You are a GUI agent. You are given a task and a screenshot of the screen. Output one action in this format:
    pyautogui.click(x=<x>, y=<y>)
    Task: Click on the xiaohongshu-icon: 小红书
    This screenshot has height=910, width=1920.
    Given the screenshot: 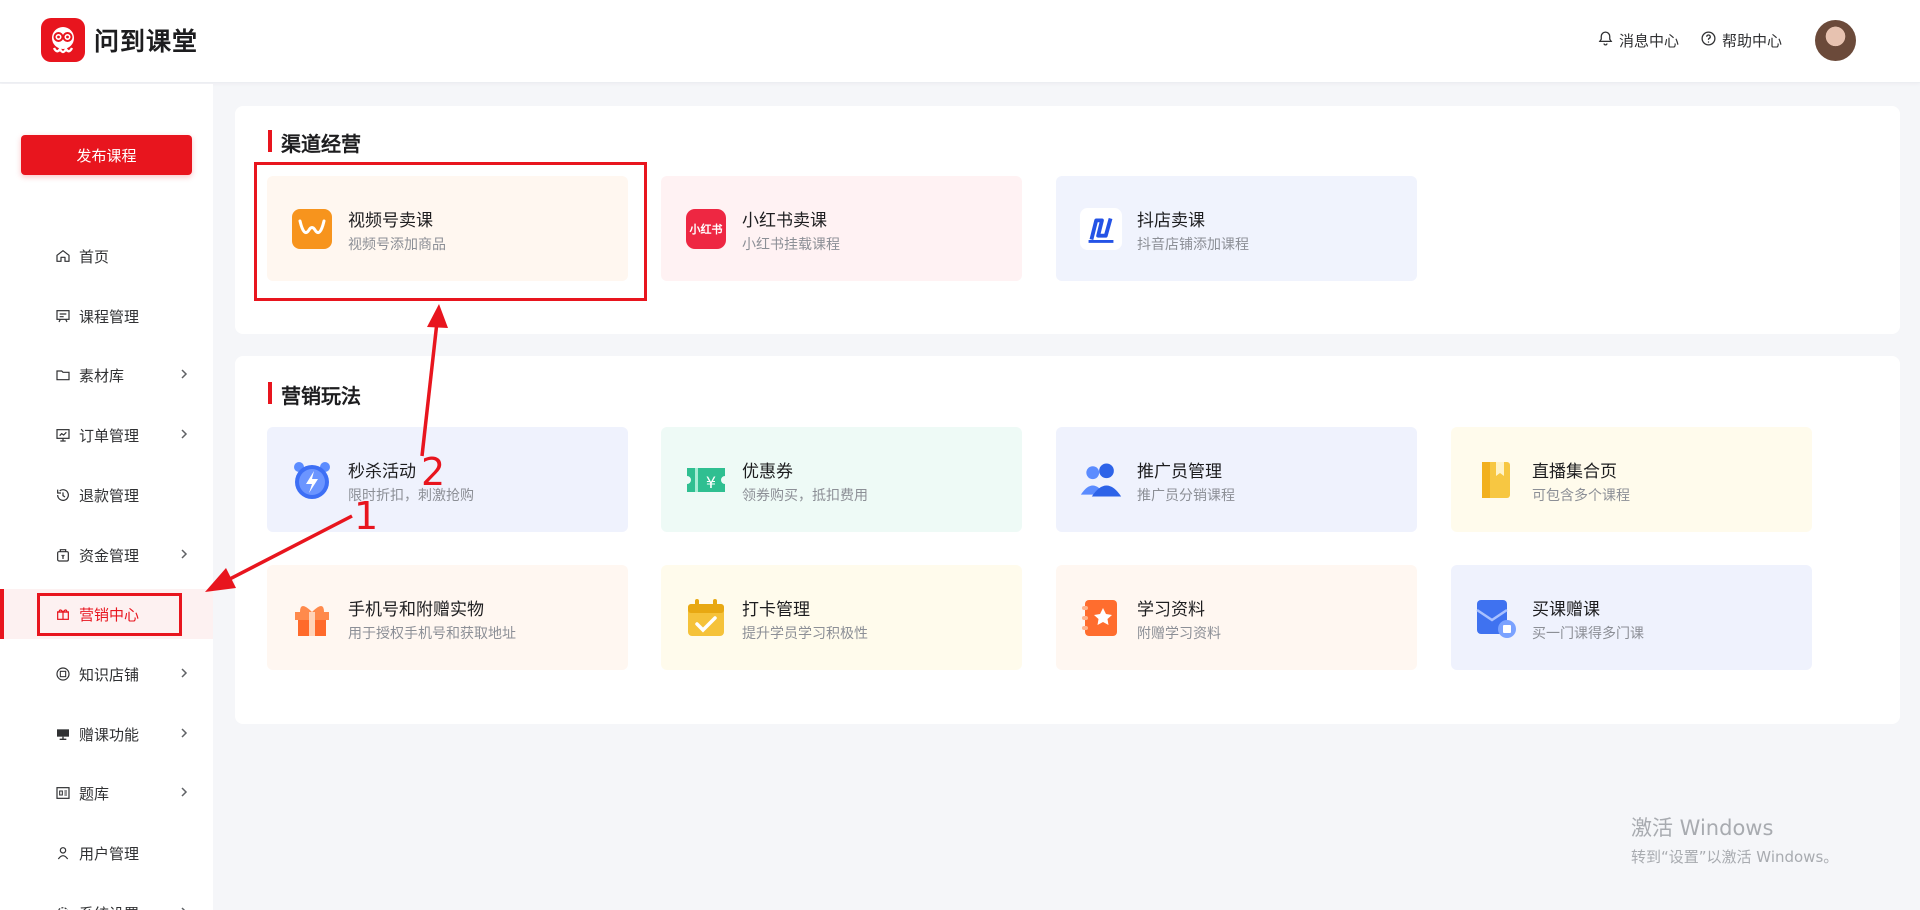 What is the action you would take?
    pyautogui.click(x=706, y=229)
    